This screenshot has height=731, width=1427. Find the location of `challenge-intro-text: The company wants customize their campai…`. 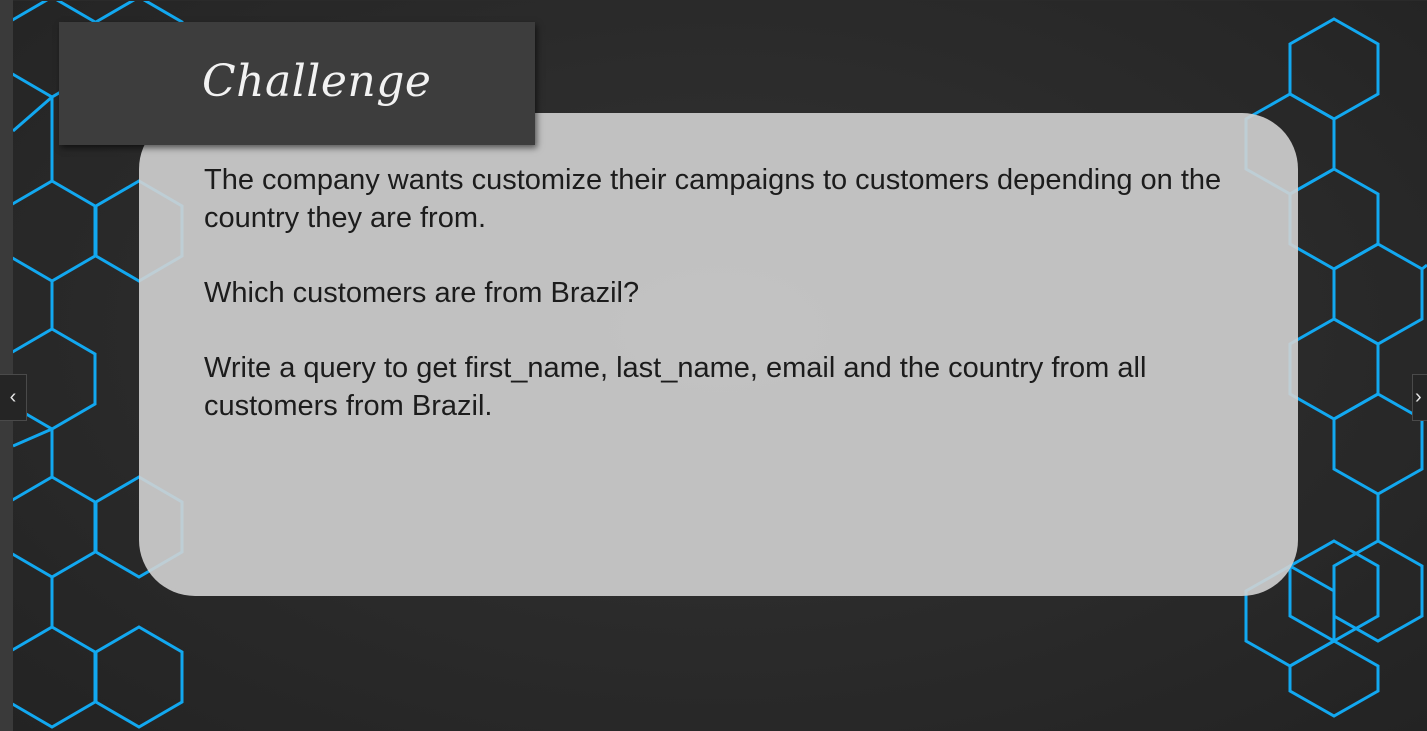

challenge-intro-text: The company wants customize their campai… is located at coordinates (713, 199).